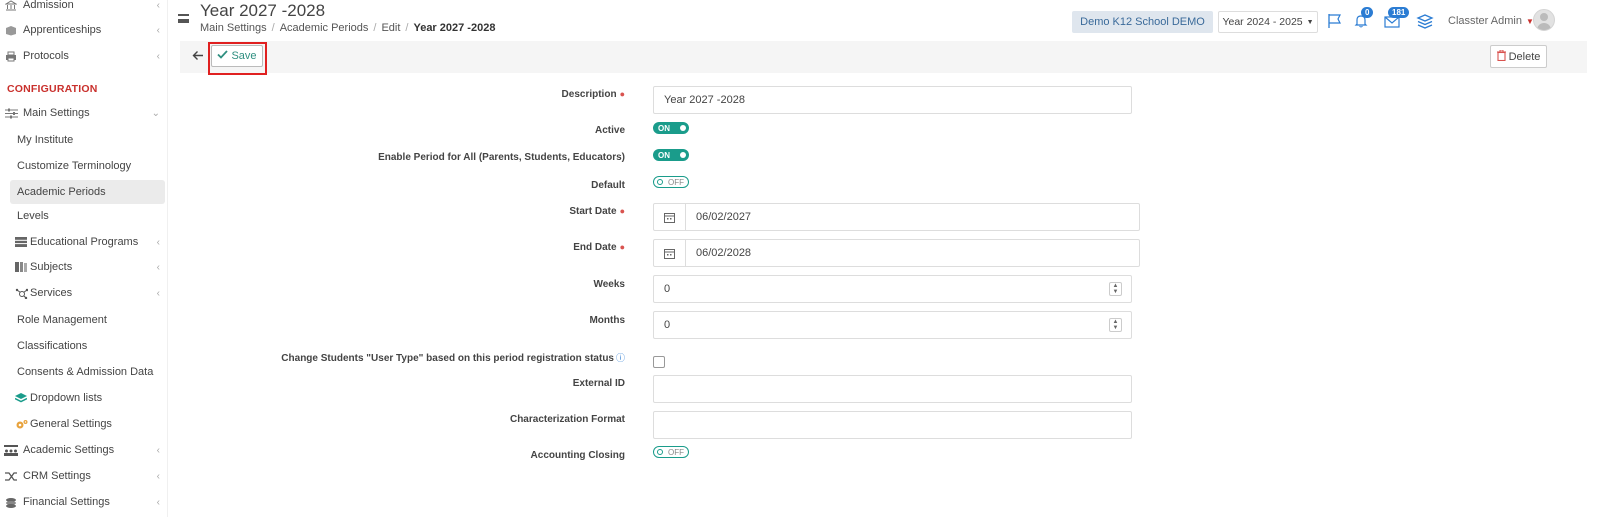  I want to click on sidebar-item-main-settings: Main Settings ⌄, so click(83, 113).